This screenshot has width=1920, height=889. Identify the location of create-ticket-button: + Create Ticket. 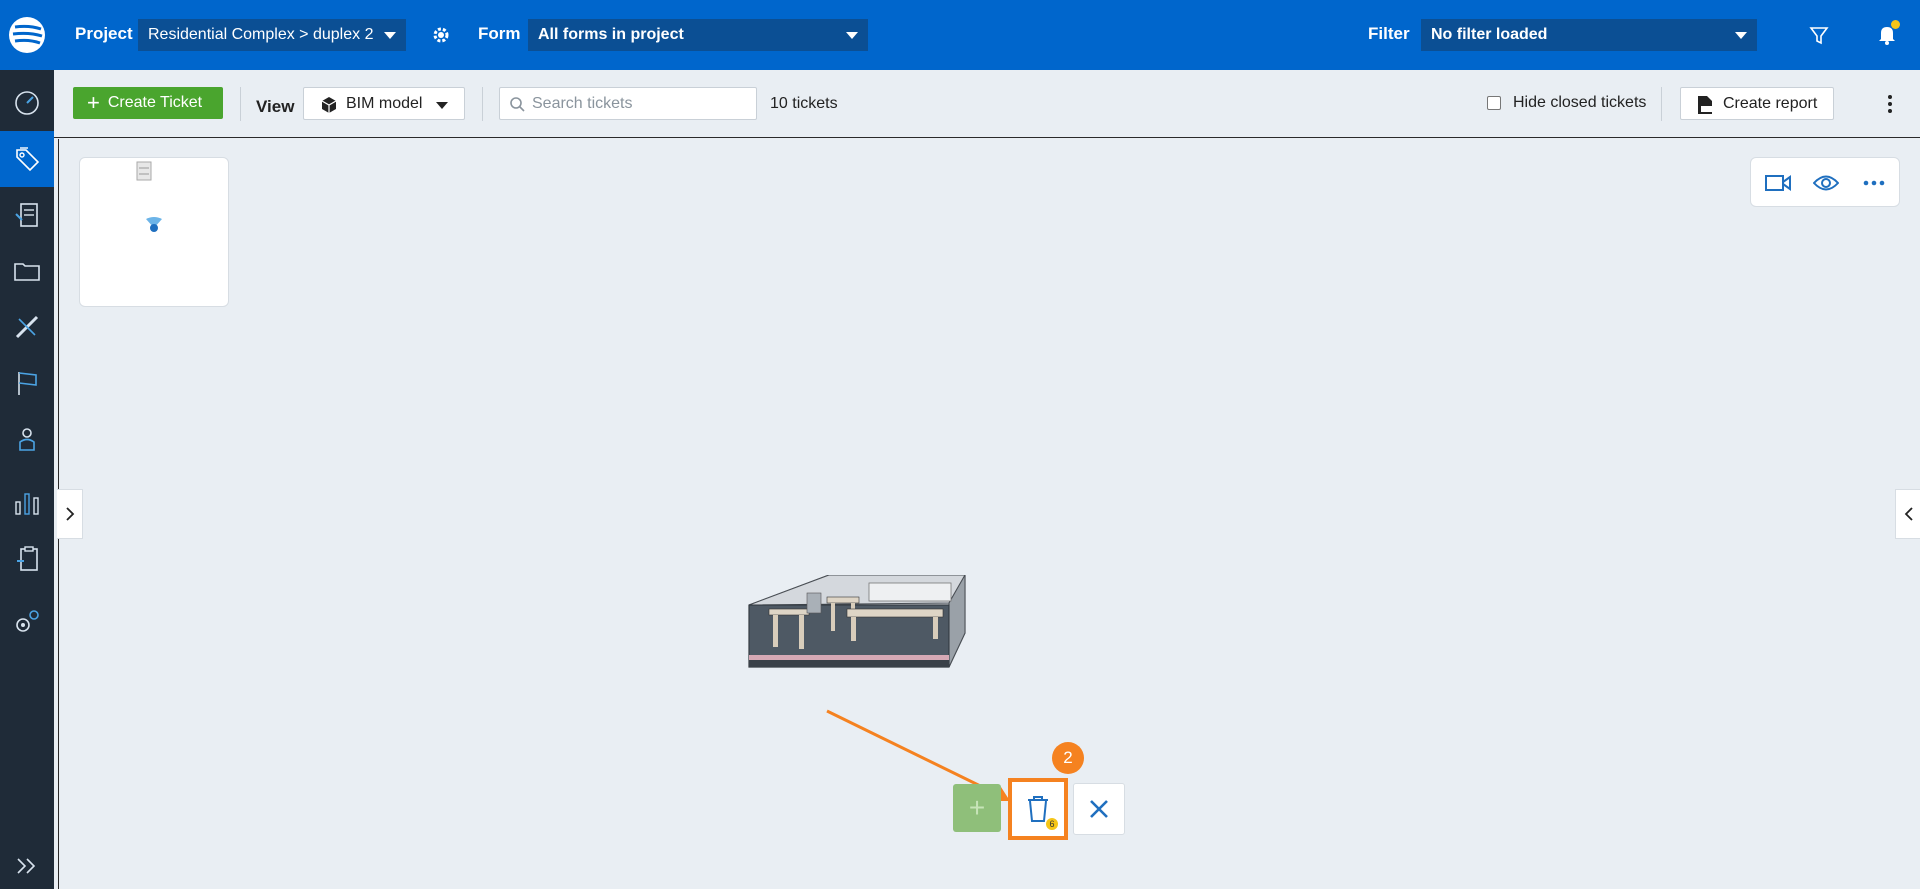
(148, 103).